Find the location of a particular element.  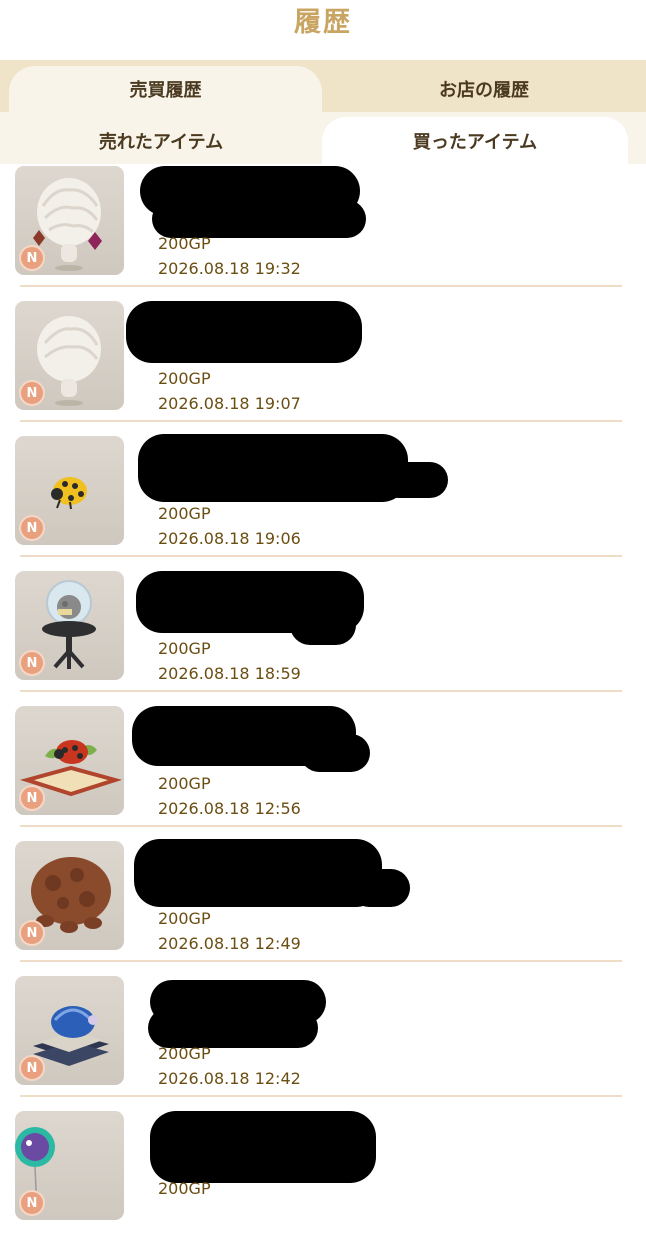

item-date: 2026.08.18 19:06 is located at coordinates (229, 538).